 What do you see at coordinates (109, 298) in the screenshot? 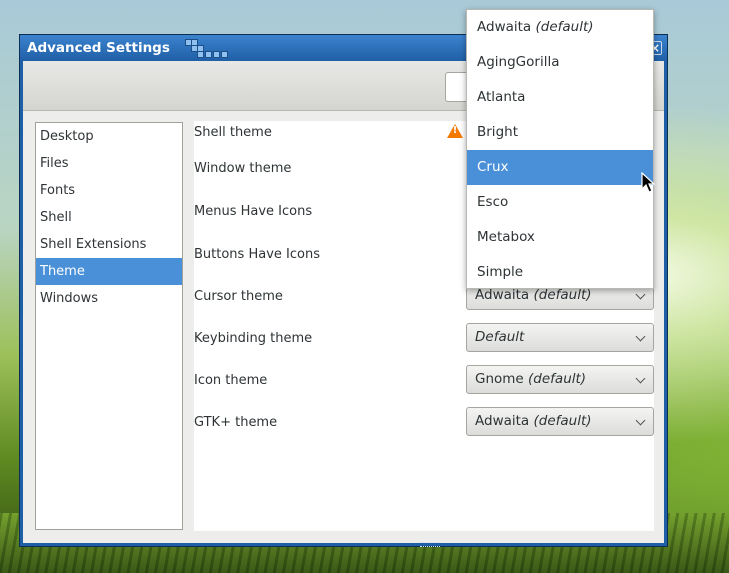
I see `sidebar-item-windows: Windows` at bounding box center [109, 298].